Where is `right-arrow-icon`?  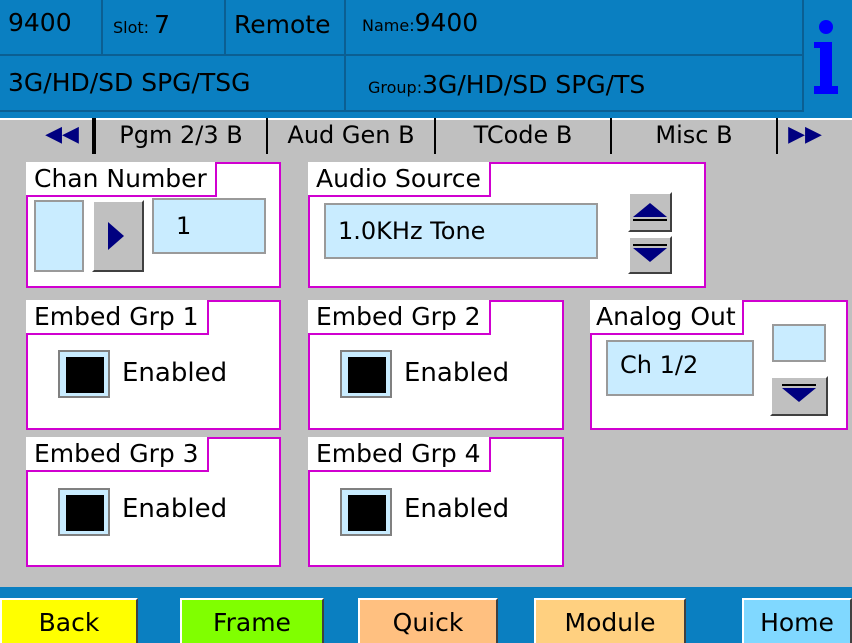
right-arrow-icon is located at coordinates (116, 236).